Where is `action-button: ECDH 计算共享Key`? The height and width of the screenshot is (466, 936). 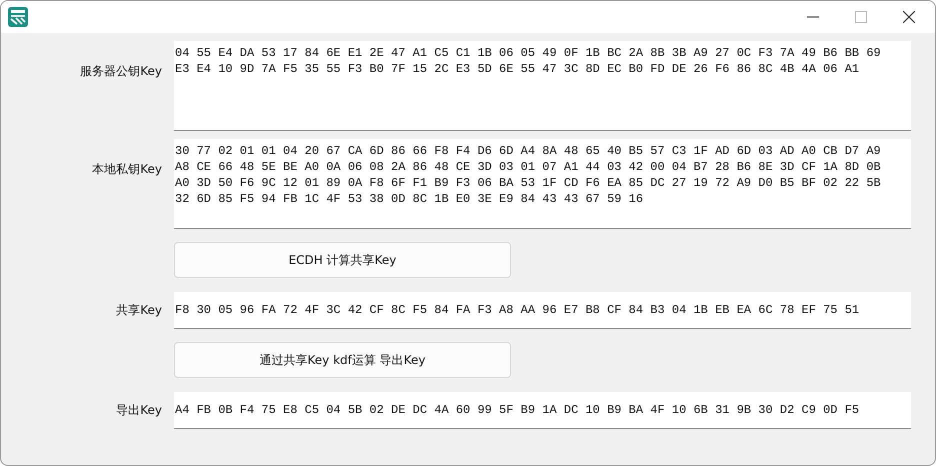 action-button: ECDH 计算共享Key is located at coordinates (342, 260).